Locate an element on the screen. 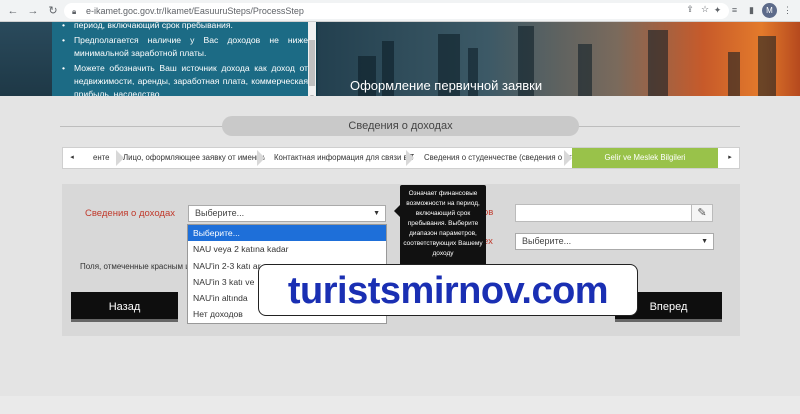 This screenshot has height=414, width=800. sidebar-icon: ▮ is located at coordinates (751, 10).